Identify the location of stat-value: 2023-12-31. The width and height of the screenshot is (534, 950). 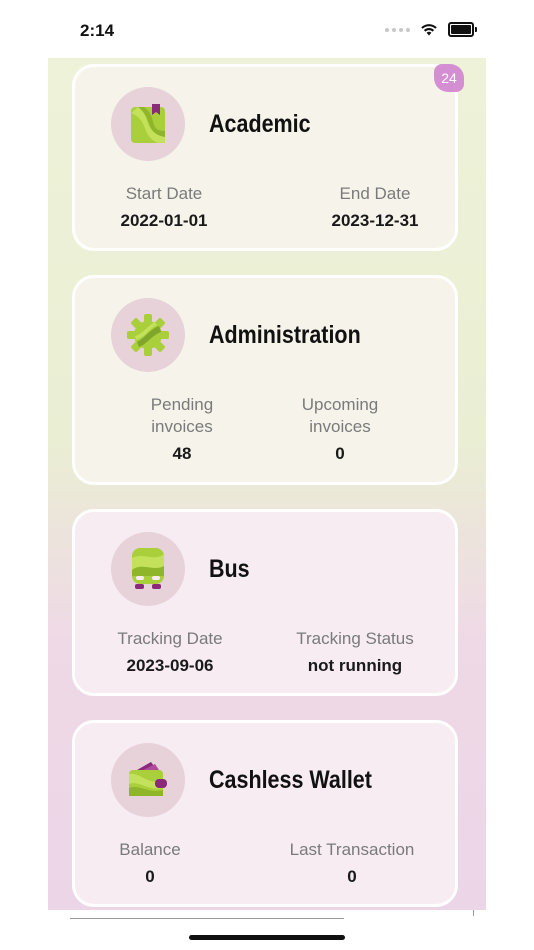
(375, 220).